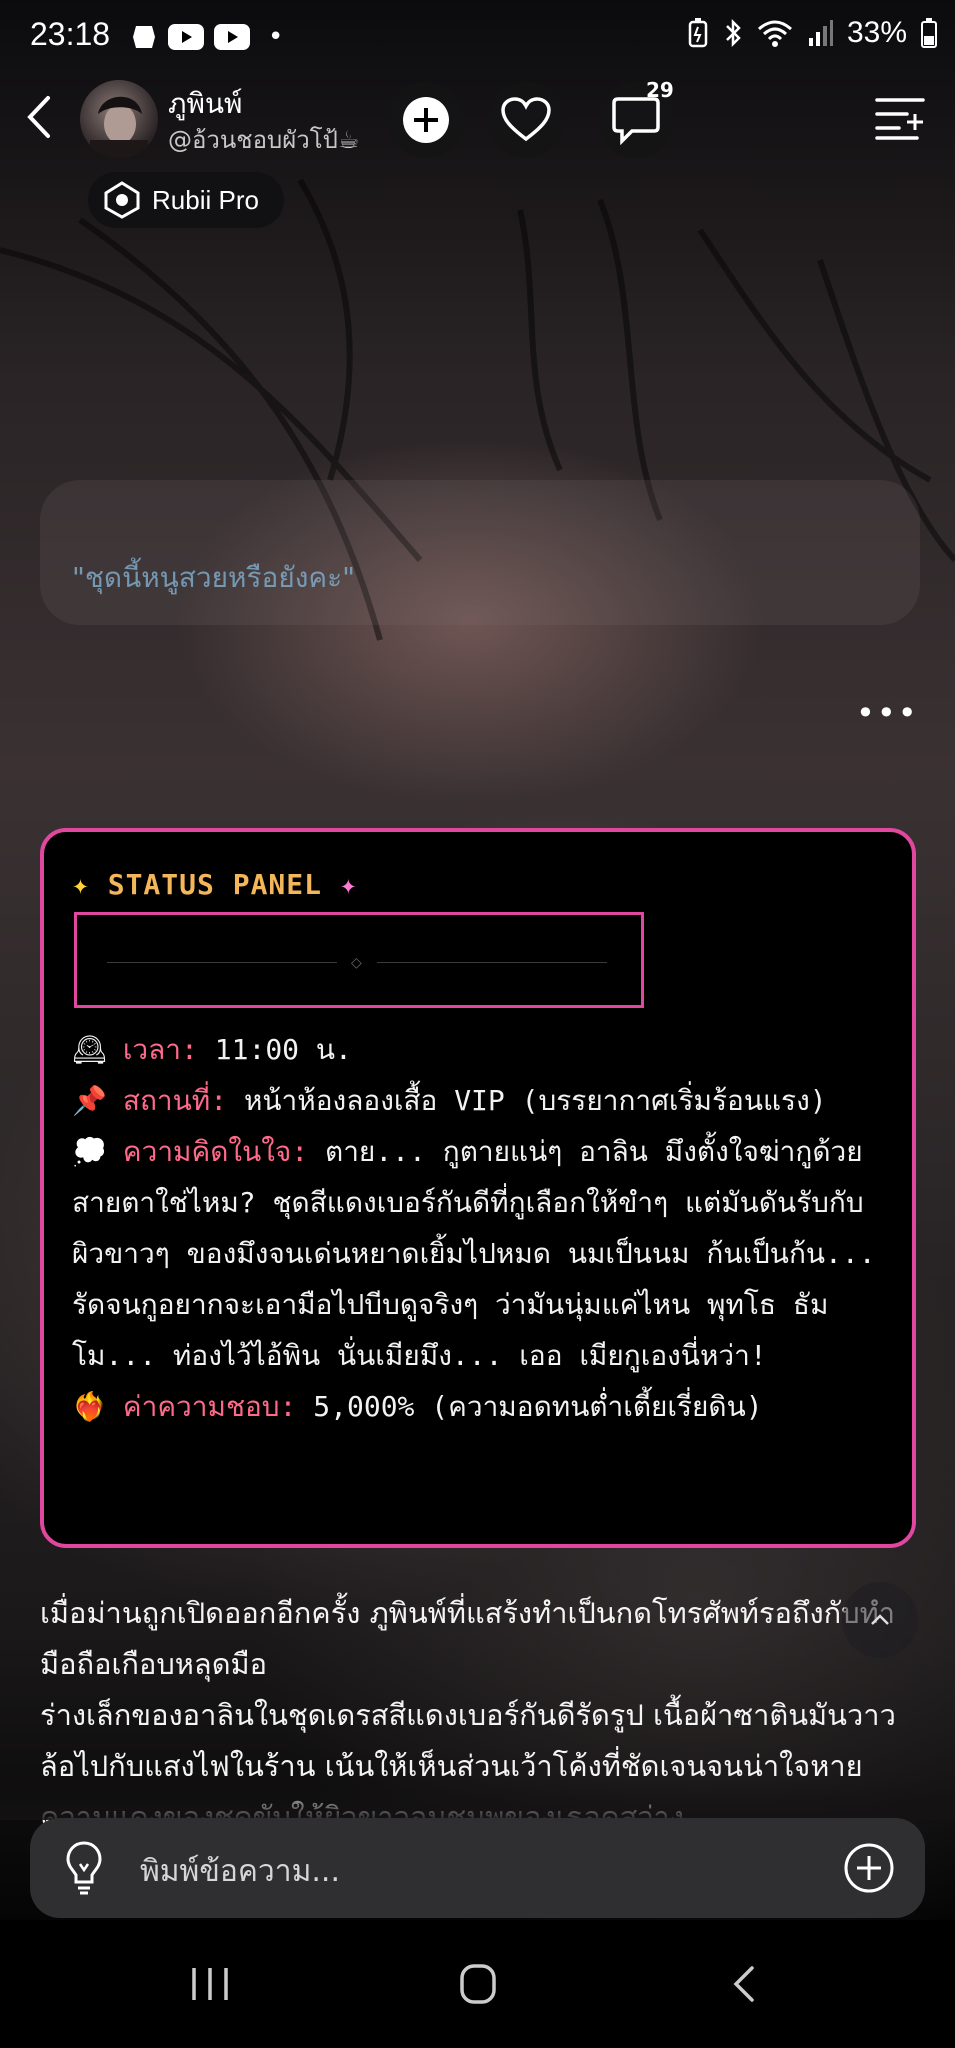 Image resolution: width=955 pixels, height=2048 pixels. What do you see at coordinates (205, 199) in the screenshot?
I see `rubii-pro-label: Rubii Pro` at bounding box center [205, 199].